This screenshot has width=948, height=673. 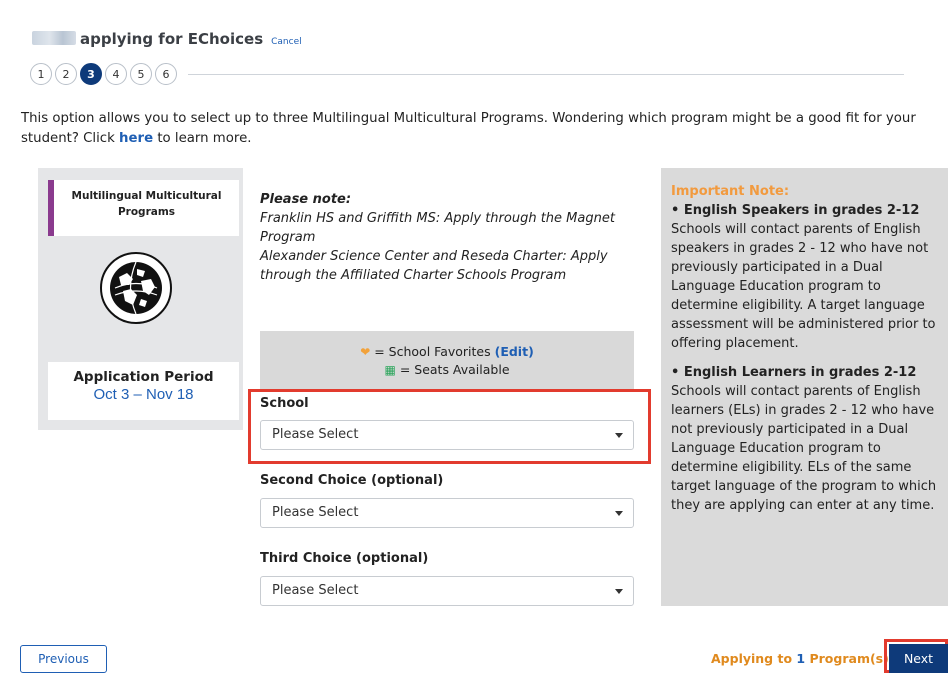 I want to click on note-title: Please note:, so click(x=306, y=199).